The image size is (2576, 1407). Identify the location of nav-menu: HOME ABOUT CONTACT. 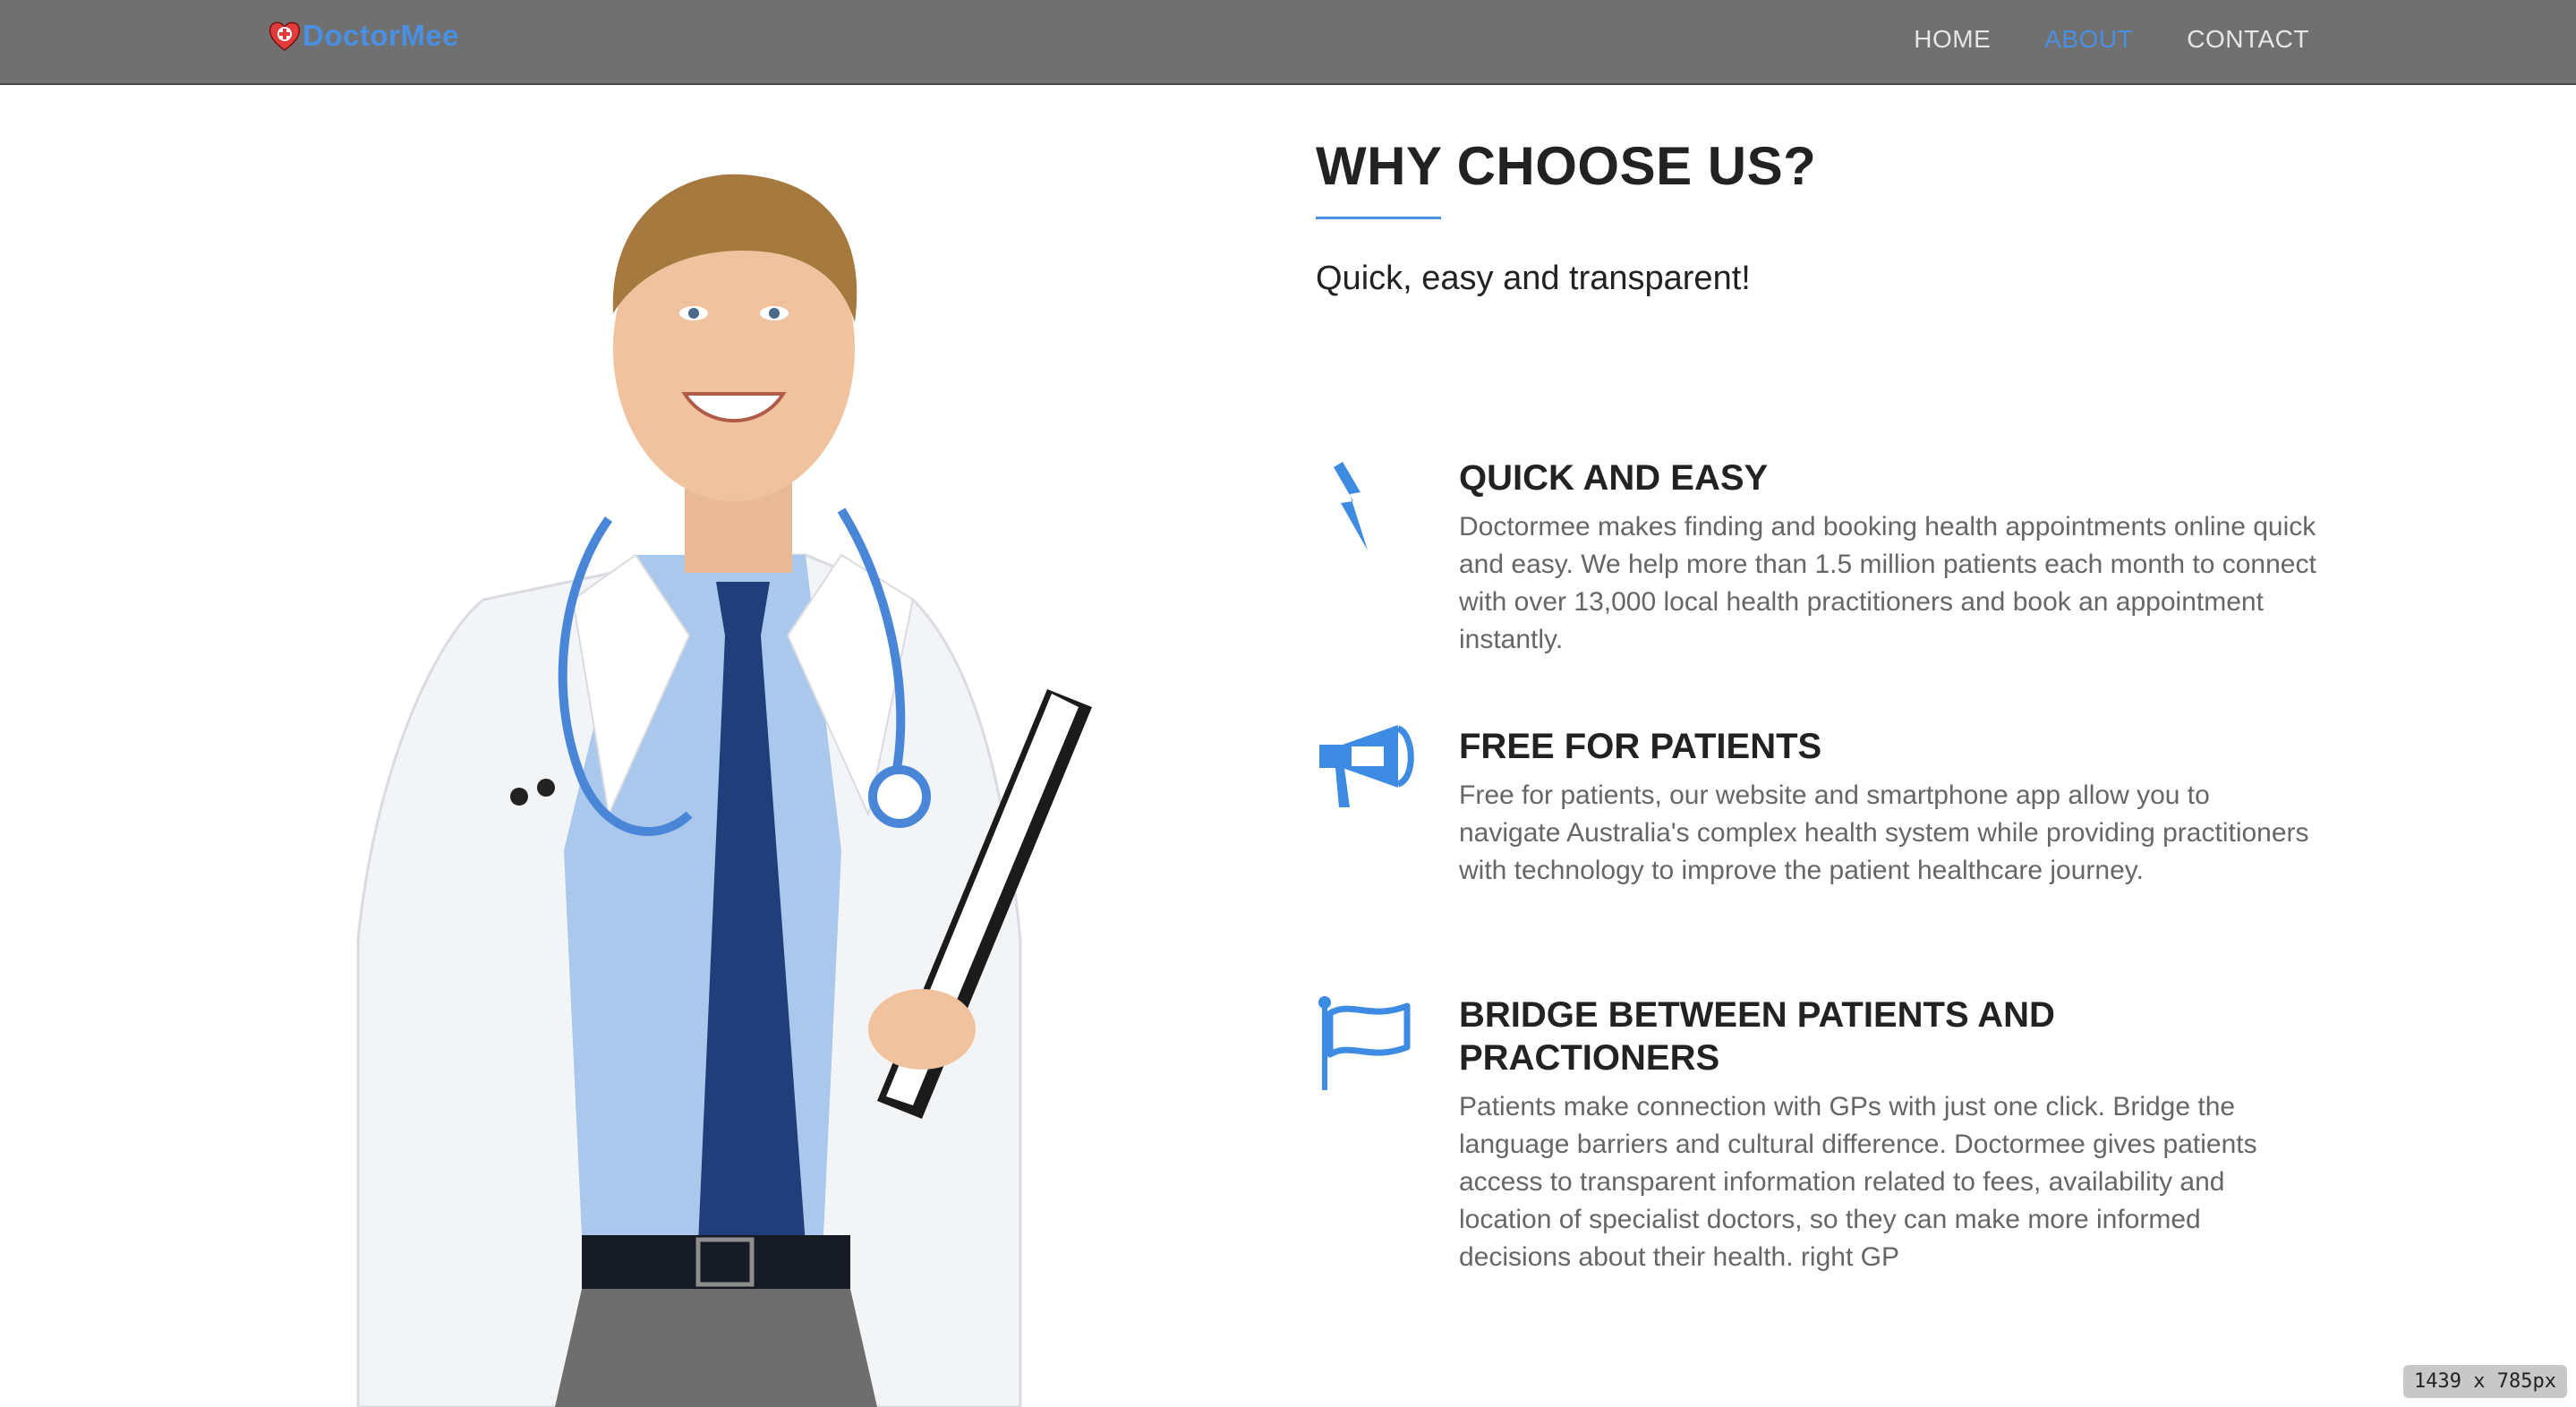
(2084, 39).